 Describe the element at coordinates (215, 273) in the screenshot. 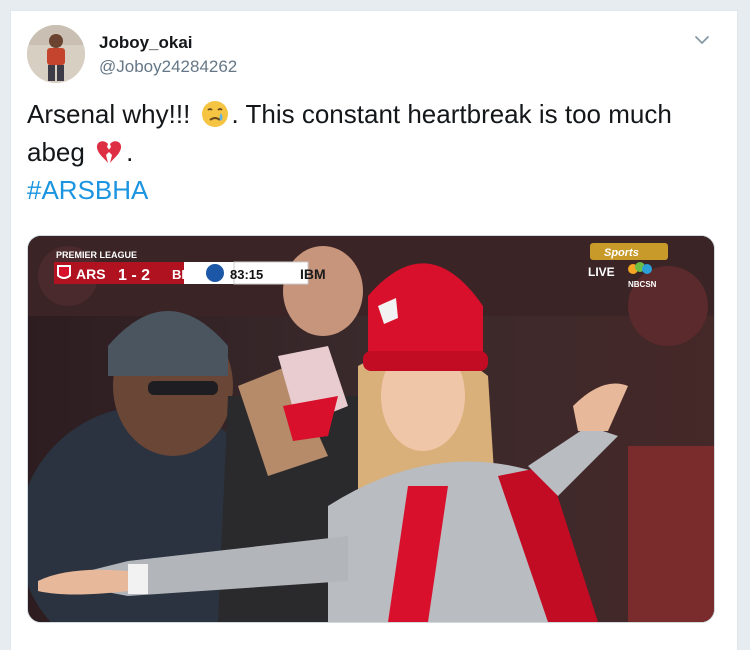

I see `brighton-crest-icon` at that location.